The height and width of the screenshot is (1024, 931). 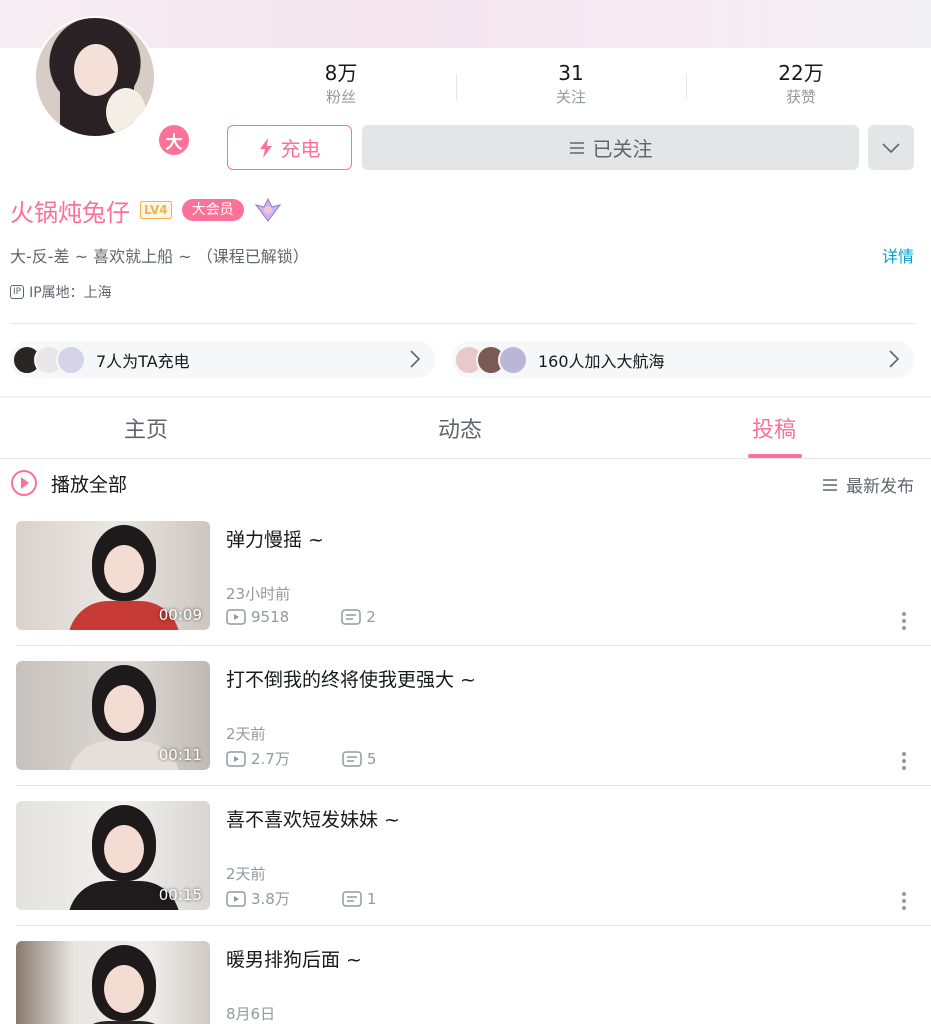 What do you see at coordinates (460, 428) in the screenshot?
I see `tab-dynamics: 动态` at bounding box center [460, 428].